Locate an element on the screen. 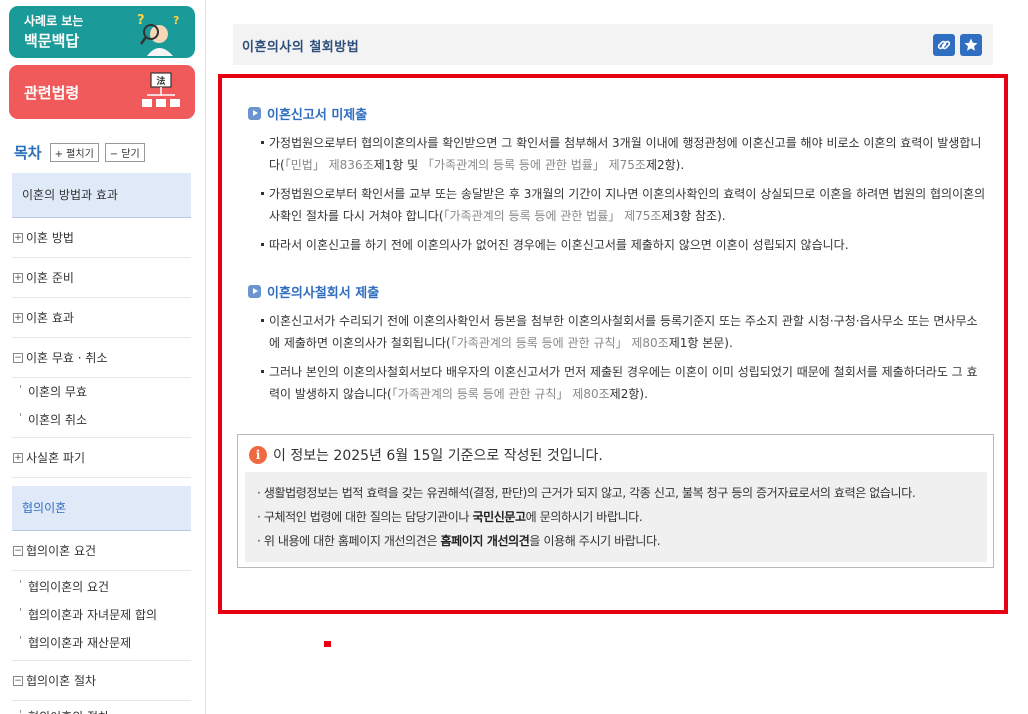 The width and height of the screenshot is (1028, 714). toc-item-divorce-effect: + 이혼 효과 is located at coordinates (101, 318).